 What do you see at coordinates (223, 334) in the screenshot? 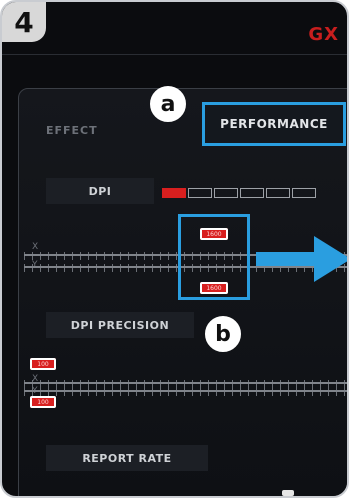
I see `callout-b-marker: b` at bounding box center [223, 334].